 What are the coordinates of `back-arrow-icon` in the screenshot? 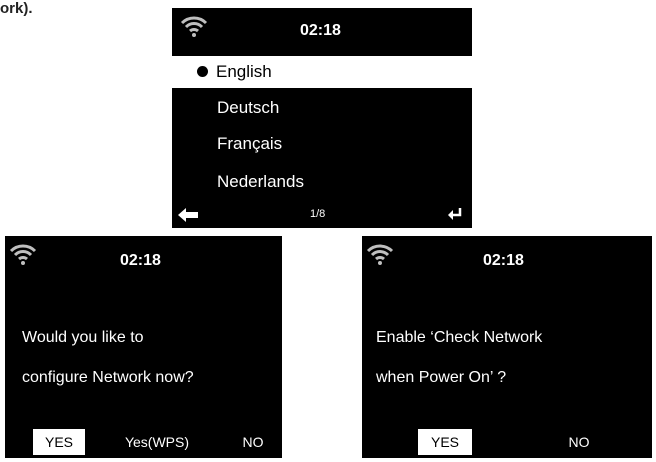 It's located at (188, 215).